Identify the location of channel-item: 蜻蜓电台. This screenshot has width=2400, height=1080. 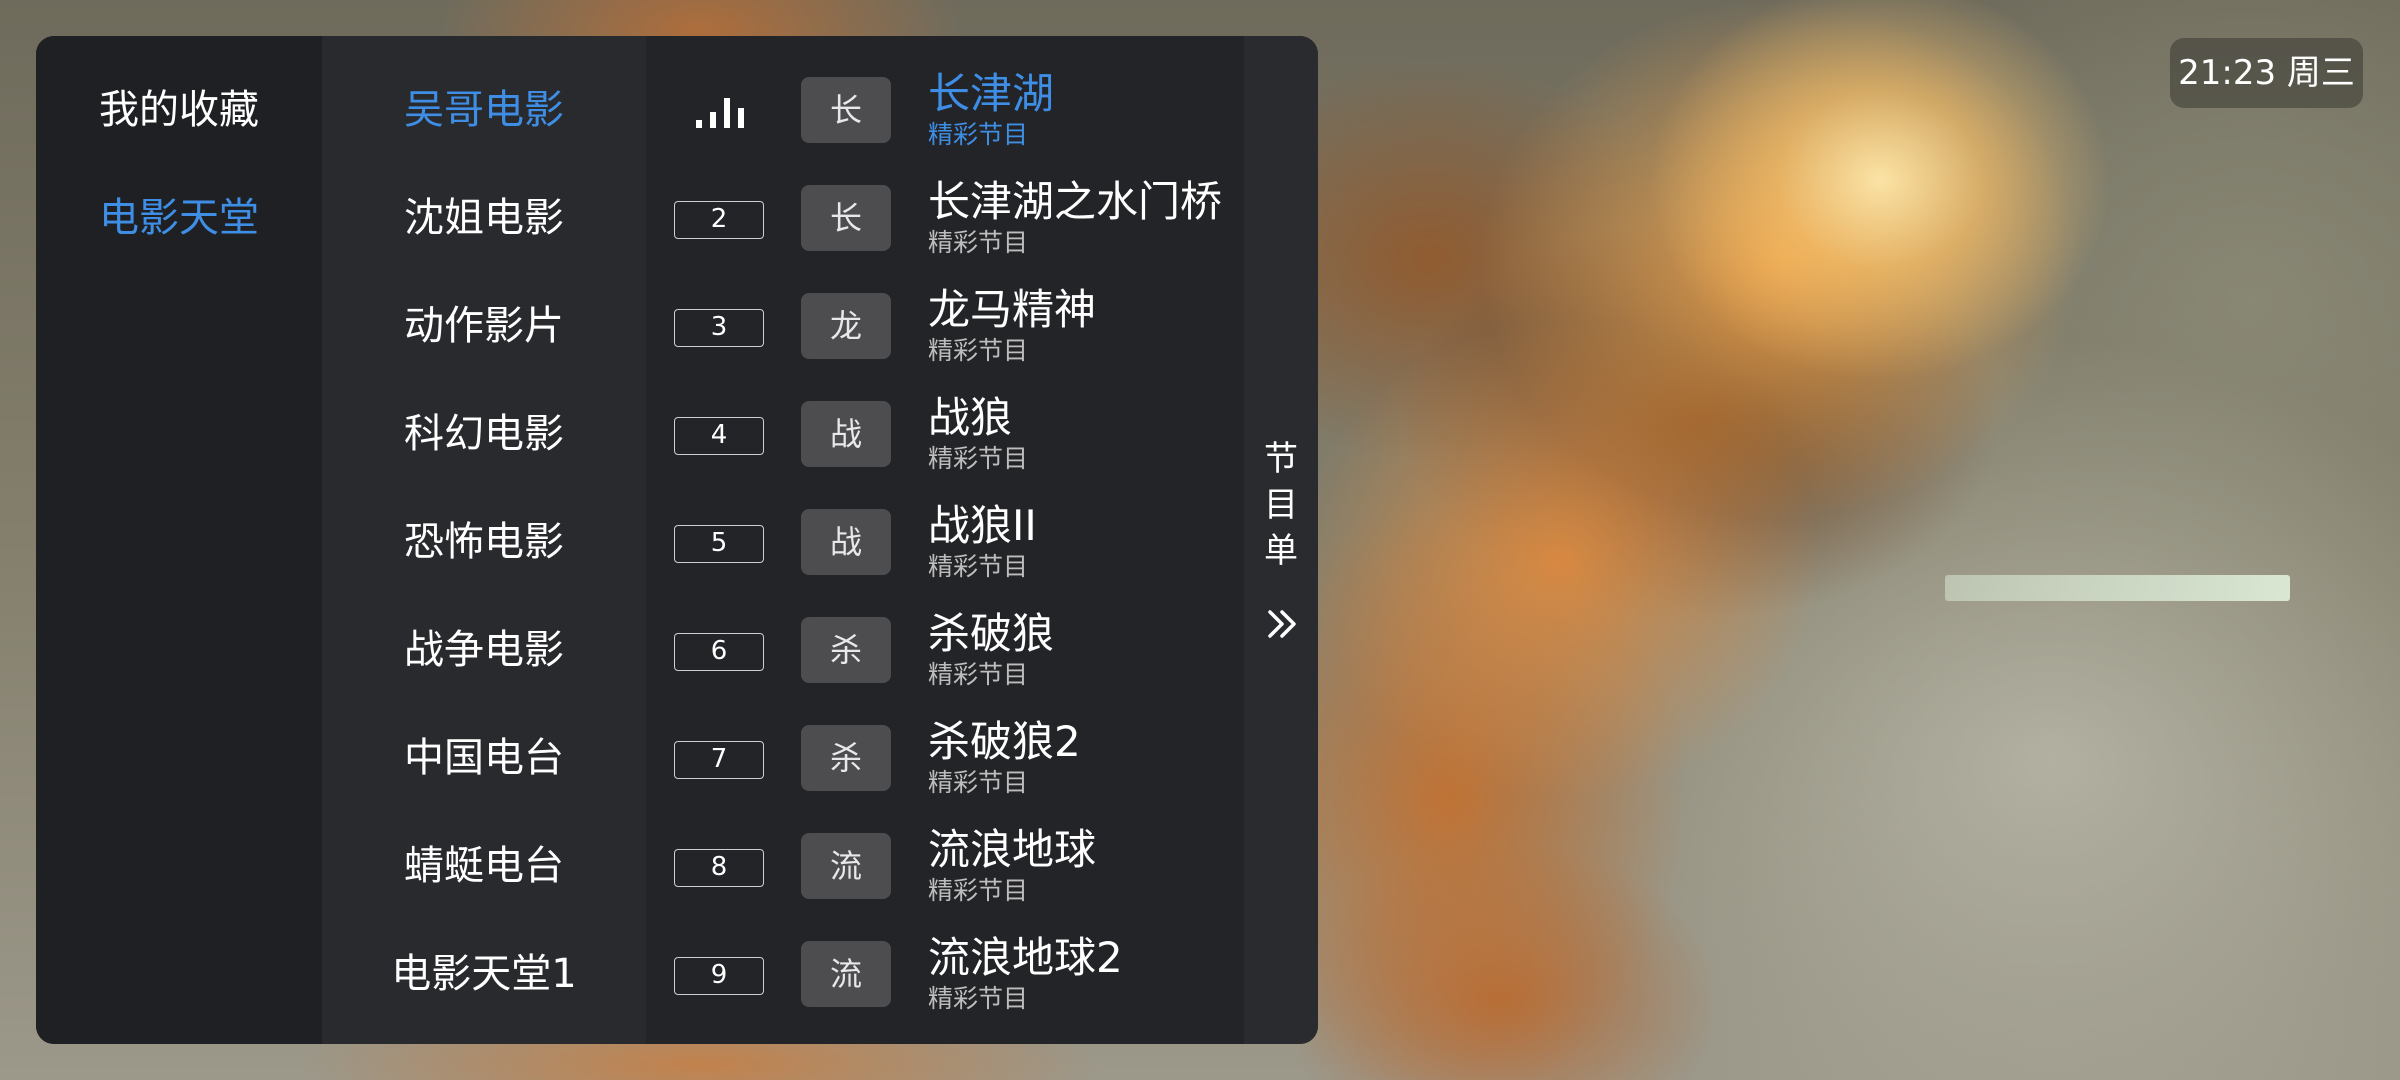
(484, 866).